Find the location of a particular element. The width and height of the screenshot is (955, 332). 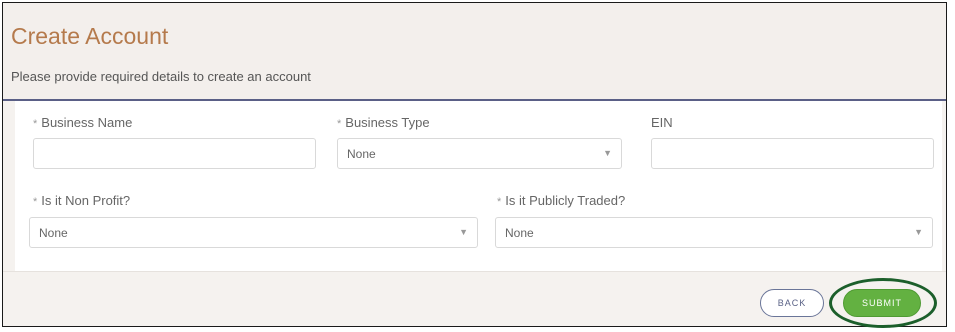

business-type-value: None is located at coordinates (361, 154).